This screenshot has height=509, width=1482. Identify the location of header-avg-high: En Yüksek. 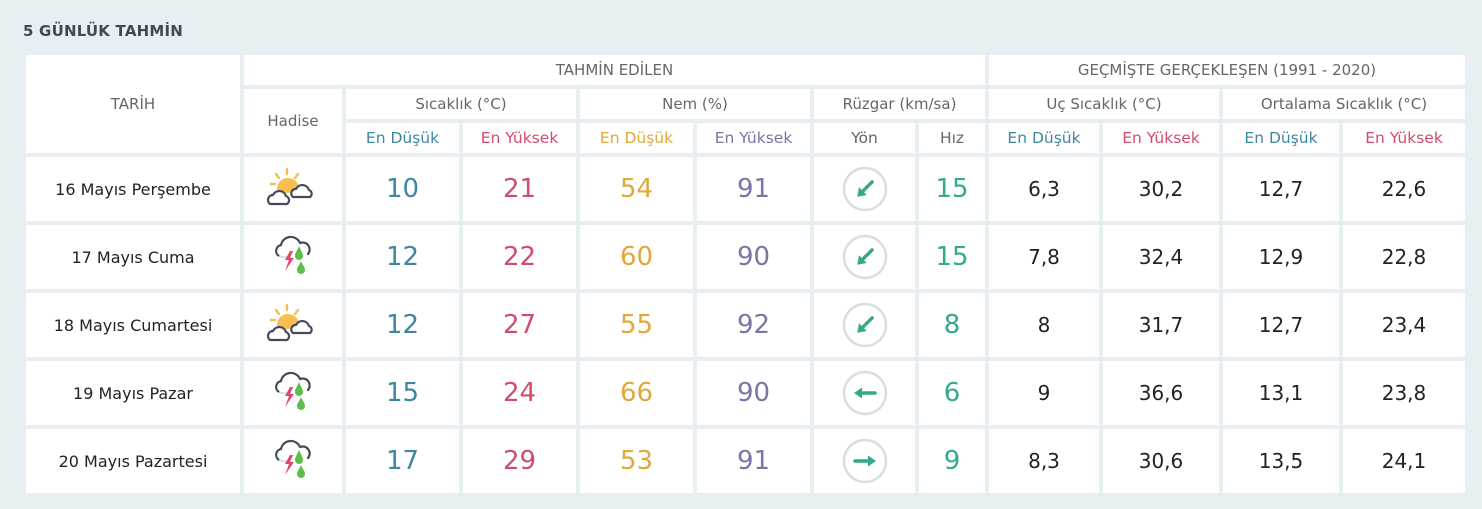
(1404, 138).